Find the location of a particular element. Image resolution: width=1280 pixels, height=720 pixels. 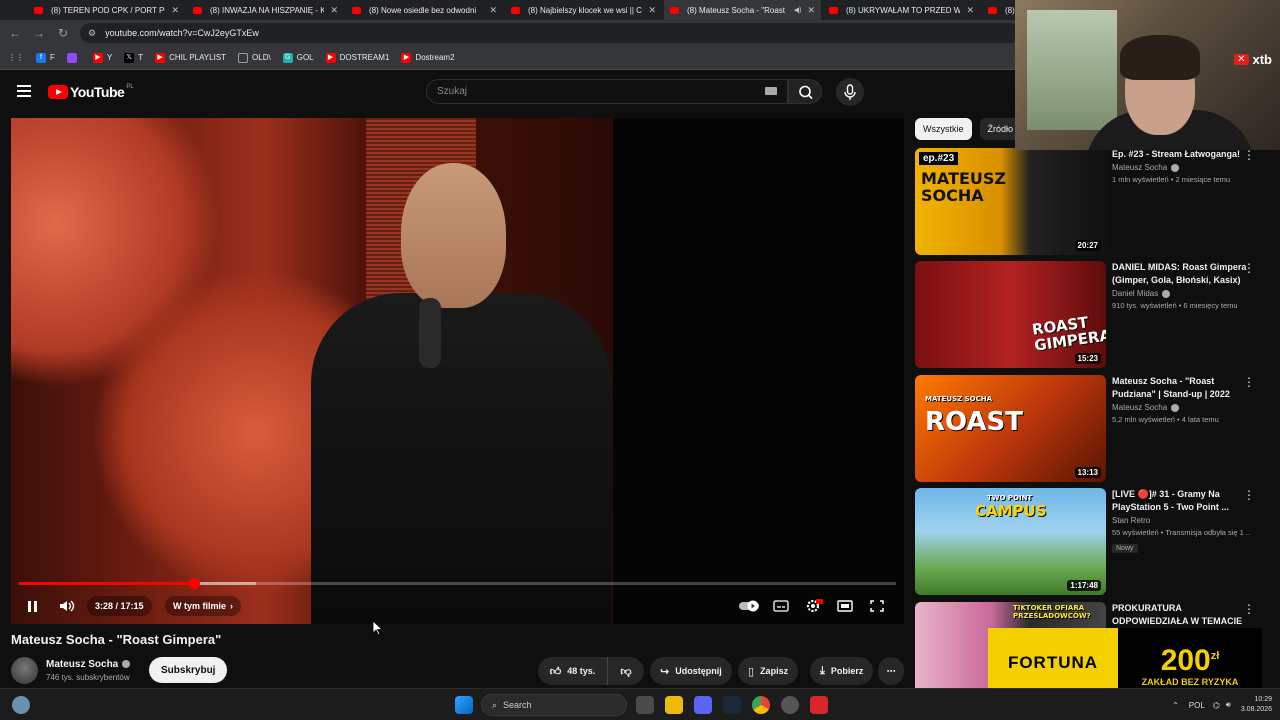

file-explorer-icon is located at coordinates (674, 705).